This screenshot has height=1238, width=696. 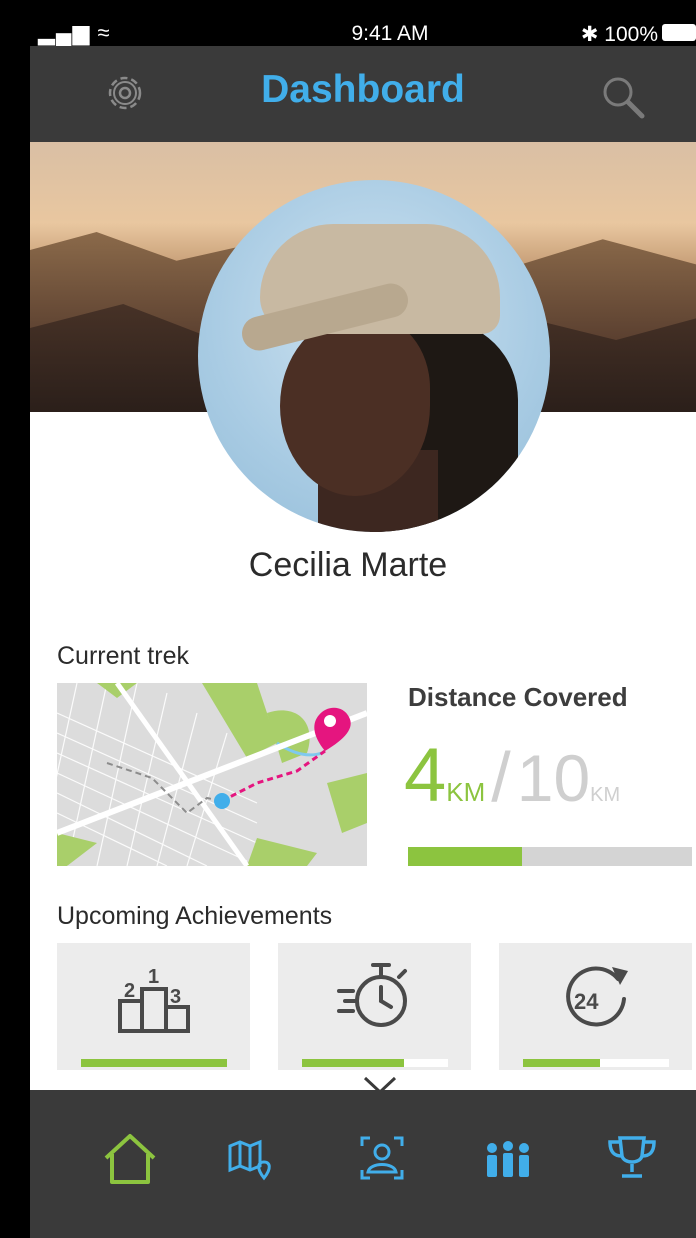 What do you see at coordinates (382, 1158) in the screenshot?
I see `scan-profile-icon` at bounding box center [382, 1158].